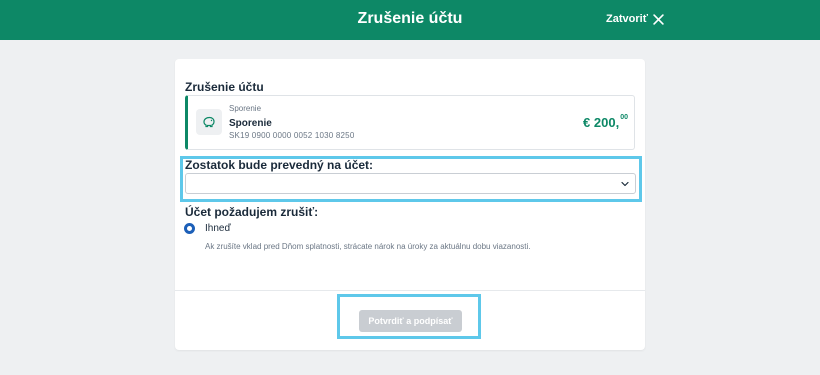 This screenshot has height=375, width=820. I want to click on account-balance: € 200,00, so click(605, 122).